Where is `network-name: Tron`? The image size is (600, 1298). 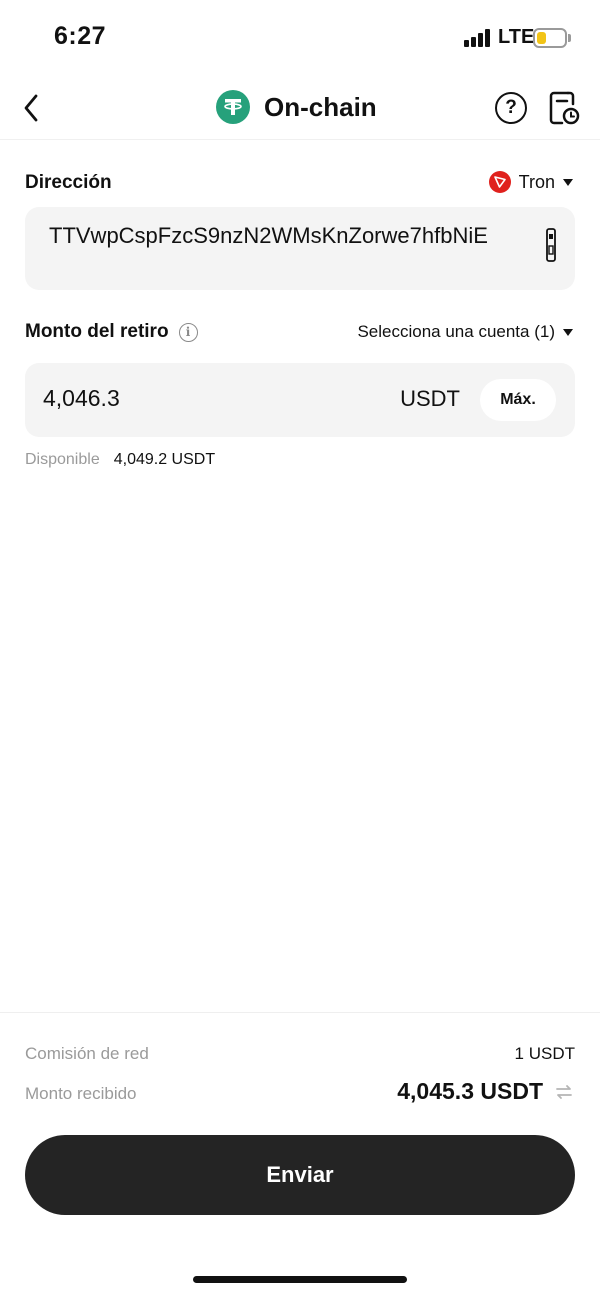
network-name: Tron is located at coordinates (536, 181).